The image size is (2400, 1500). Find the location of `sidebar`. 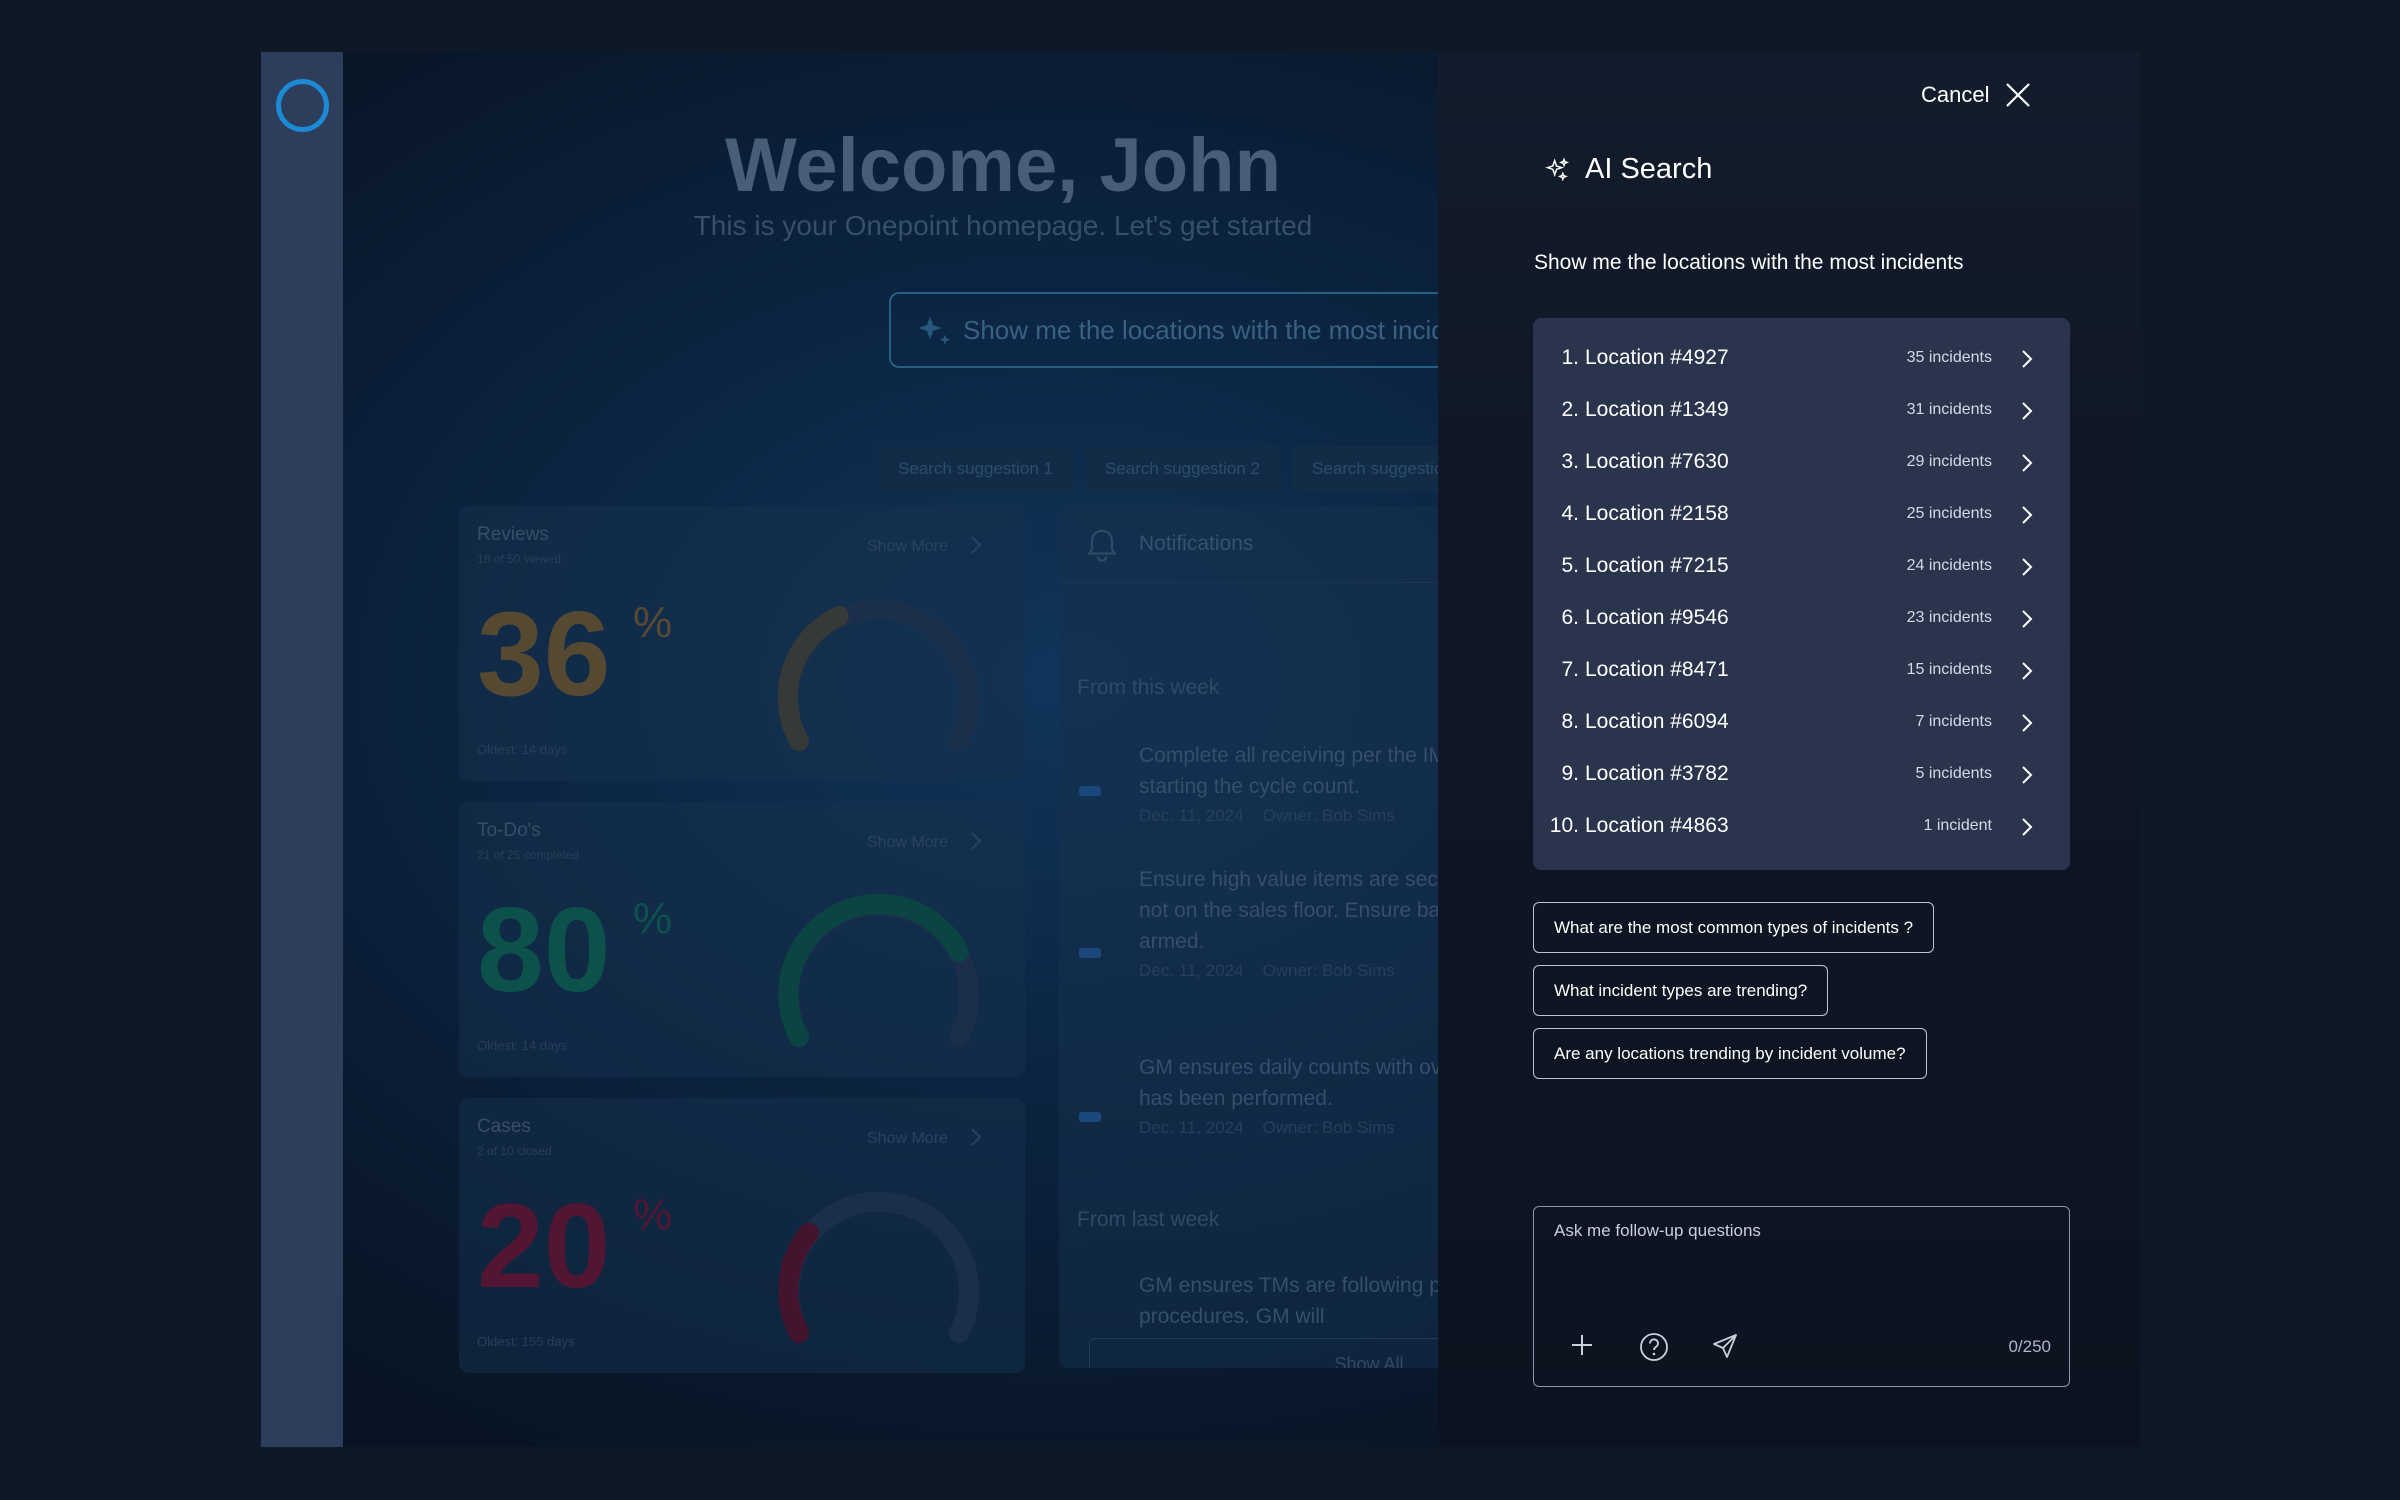

sidebar is located at coordinates (302, 749).